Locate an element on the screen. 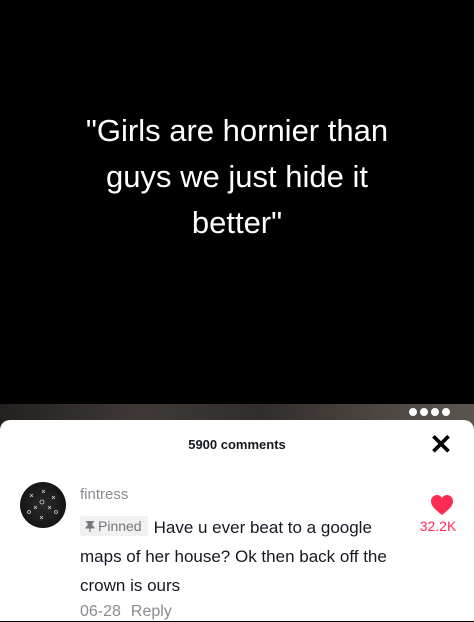  avatar is located at coordinates (43, 505).